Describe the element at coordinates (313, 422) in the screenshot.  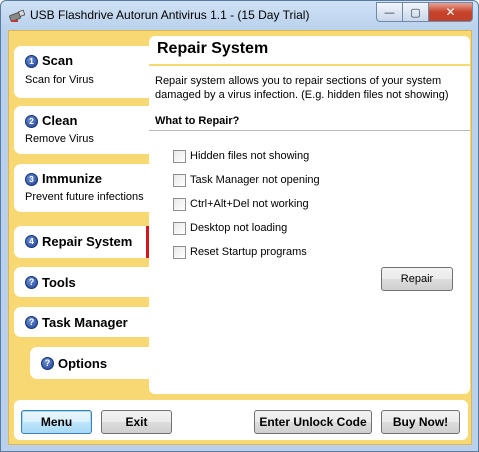
I see `enter-unlock-code-button: Enter Unlock Code` at that location.